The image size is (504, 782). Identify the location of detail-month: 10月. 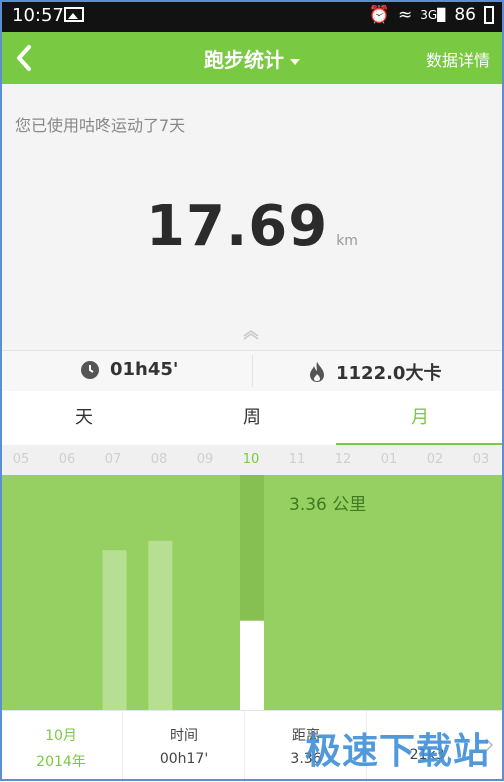
(61, 736).